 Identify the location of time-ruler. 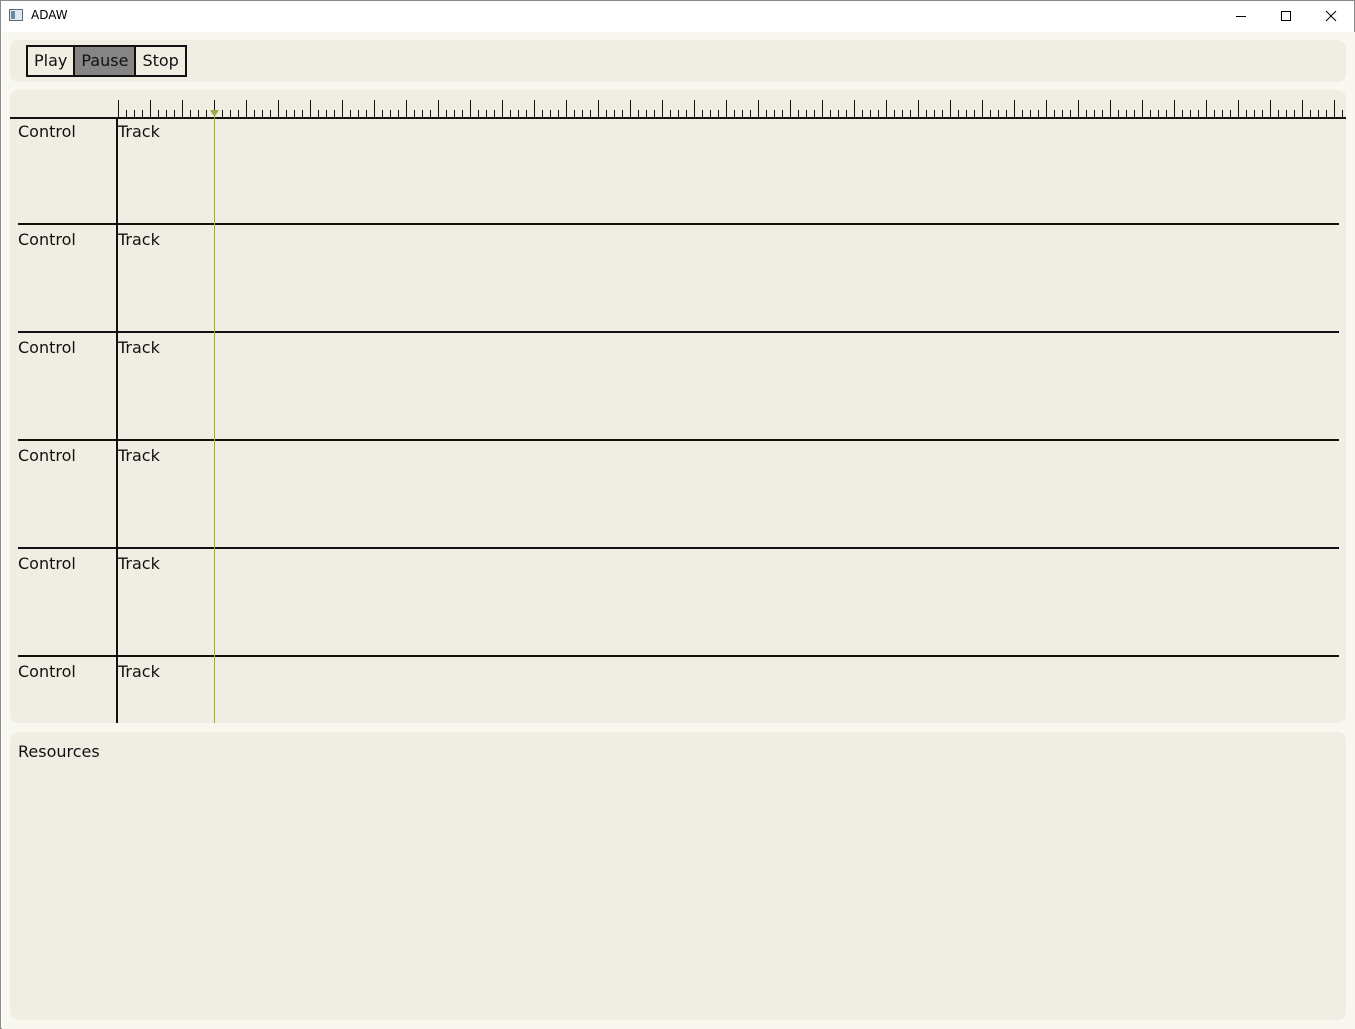
(678, 105).